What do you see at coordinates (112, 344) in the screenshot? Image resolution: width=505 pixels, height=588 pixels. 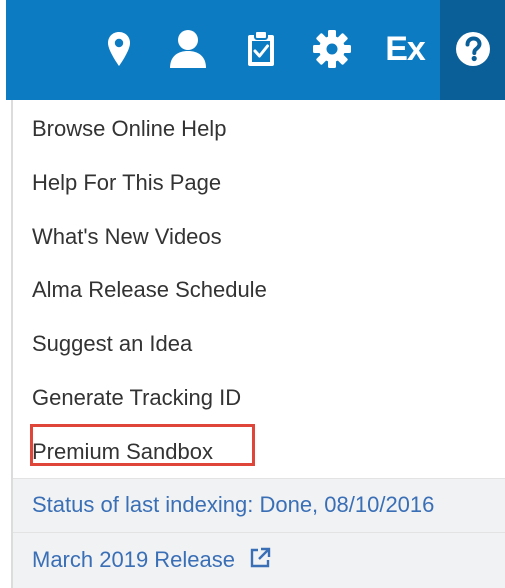 I see `menu-item-suggest-an-idea: Suggest an Idea` at bounding box center [112, 344].